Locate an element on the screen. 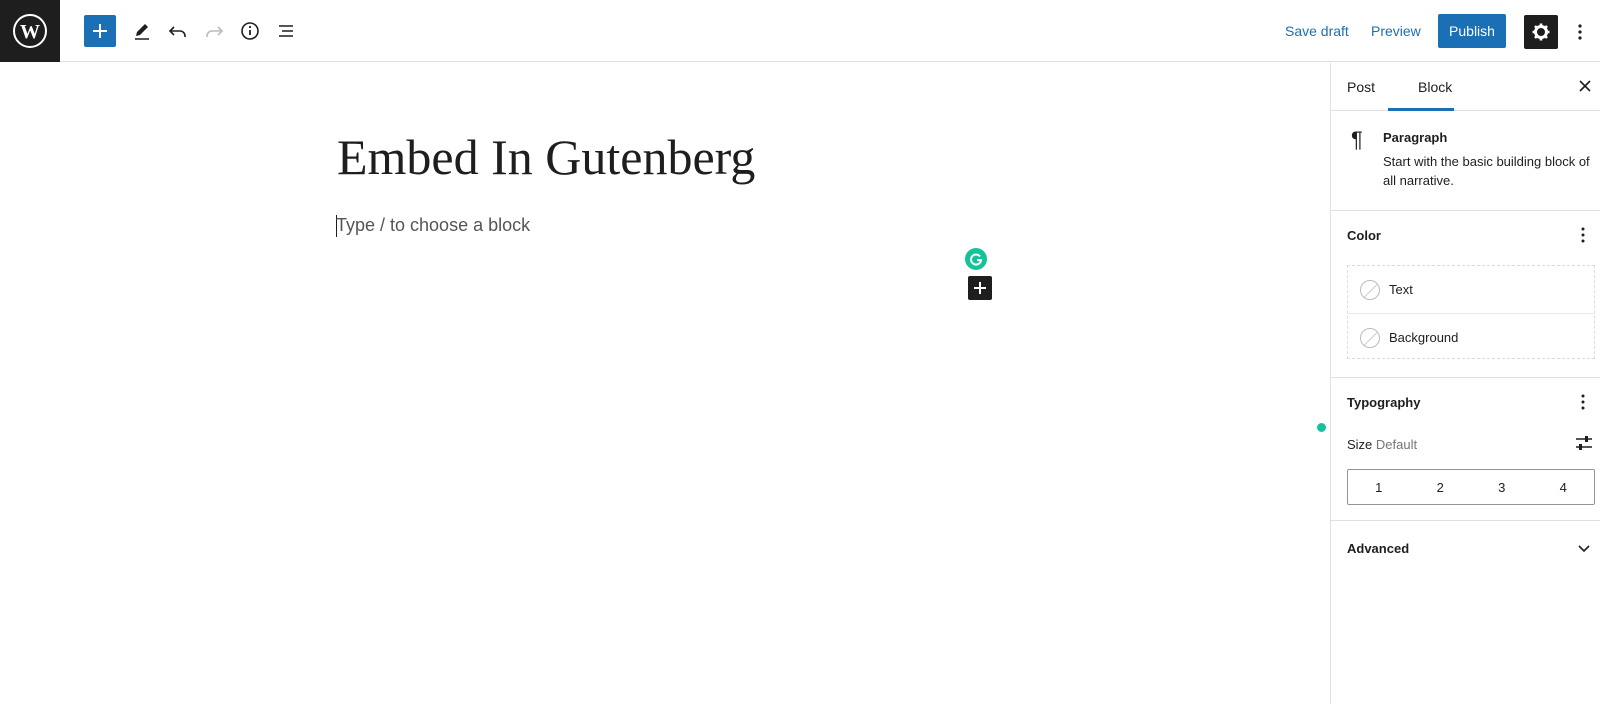 The image size is (1600, 704). typography-panel-heading: Typography is located at coordinates (1384, 402).